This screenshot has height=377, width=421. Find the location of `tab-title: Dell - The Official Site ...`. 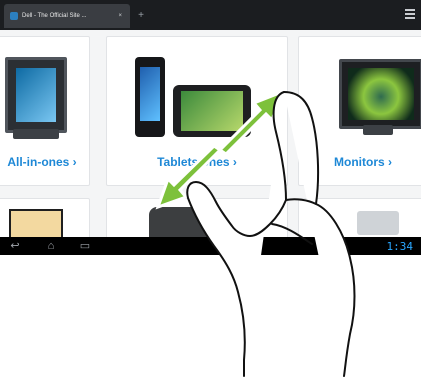

tab-title: Dell - The Official Site ... is located at coordinates (54, 16).